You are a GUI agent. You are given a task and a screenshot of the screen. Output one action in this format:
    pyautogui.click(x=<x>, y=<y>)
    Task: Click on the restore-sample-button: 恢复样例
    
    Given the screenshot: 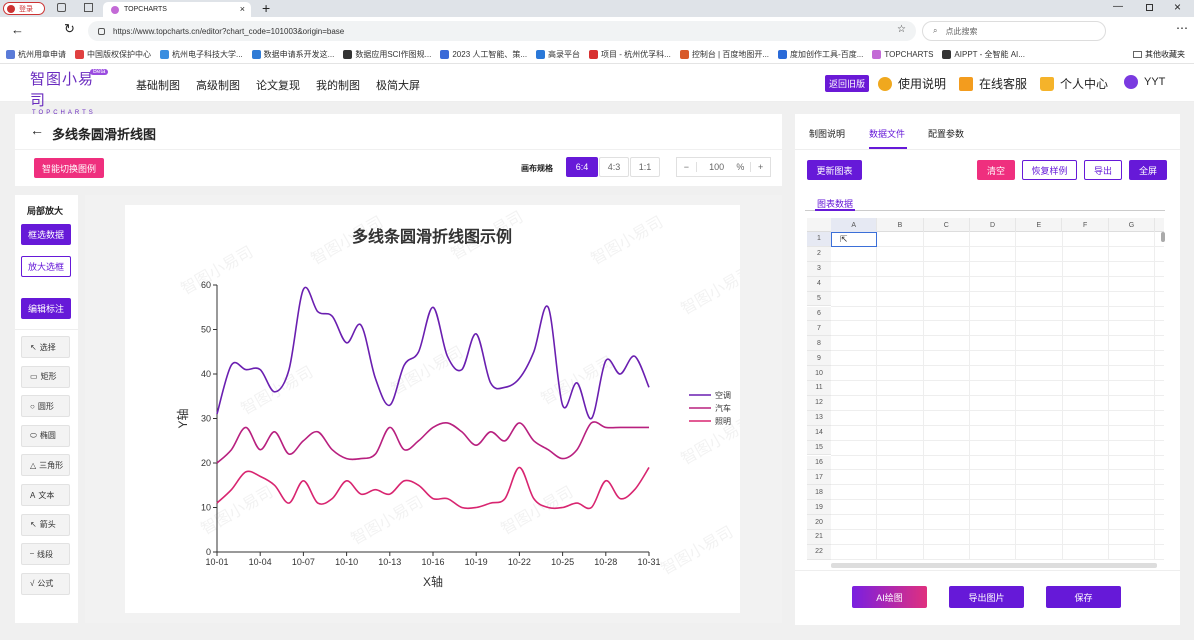 What is the action you would take?
    pyautogui.click(x=1049, y=170)
    